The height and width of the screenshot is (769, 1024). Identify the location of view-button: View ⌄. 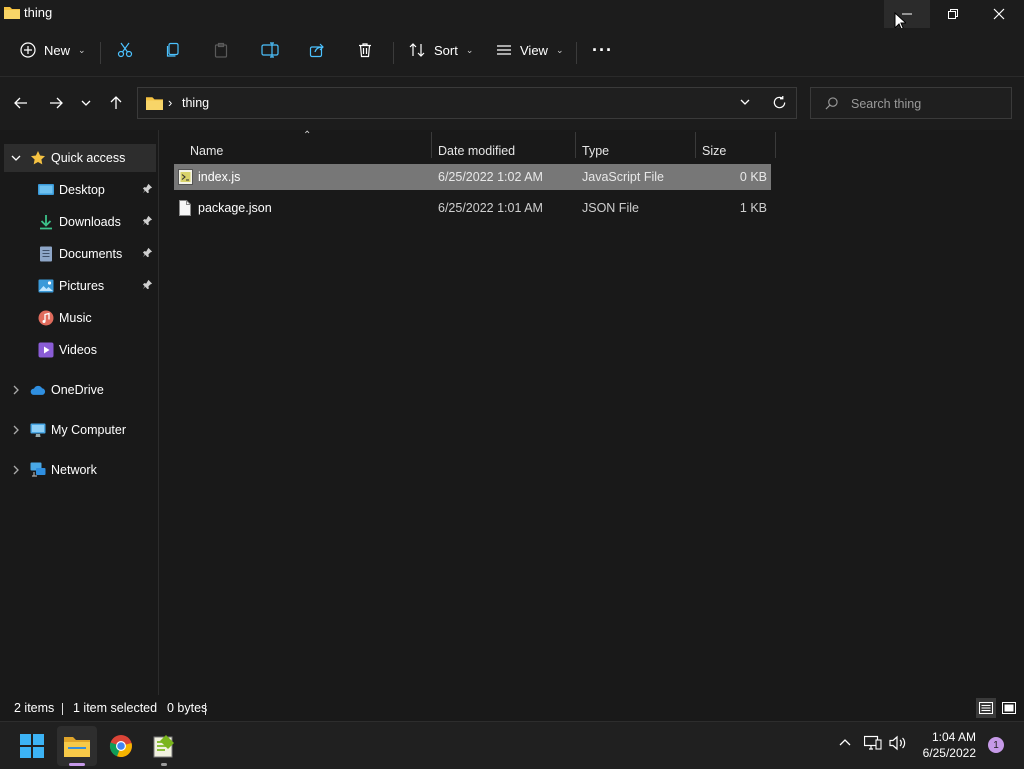
(530, 50).